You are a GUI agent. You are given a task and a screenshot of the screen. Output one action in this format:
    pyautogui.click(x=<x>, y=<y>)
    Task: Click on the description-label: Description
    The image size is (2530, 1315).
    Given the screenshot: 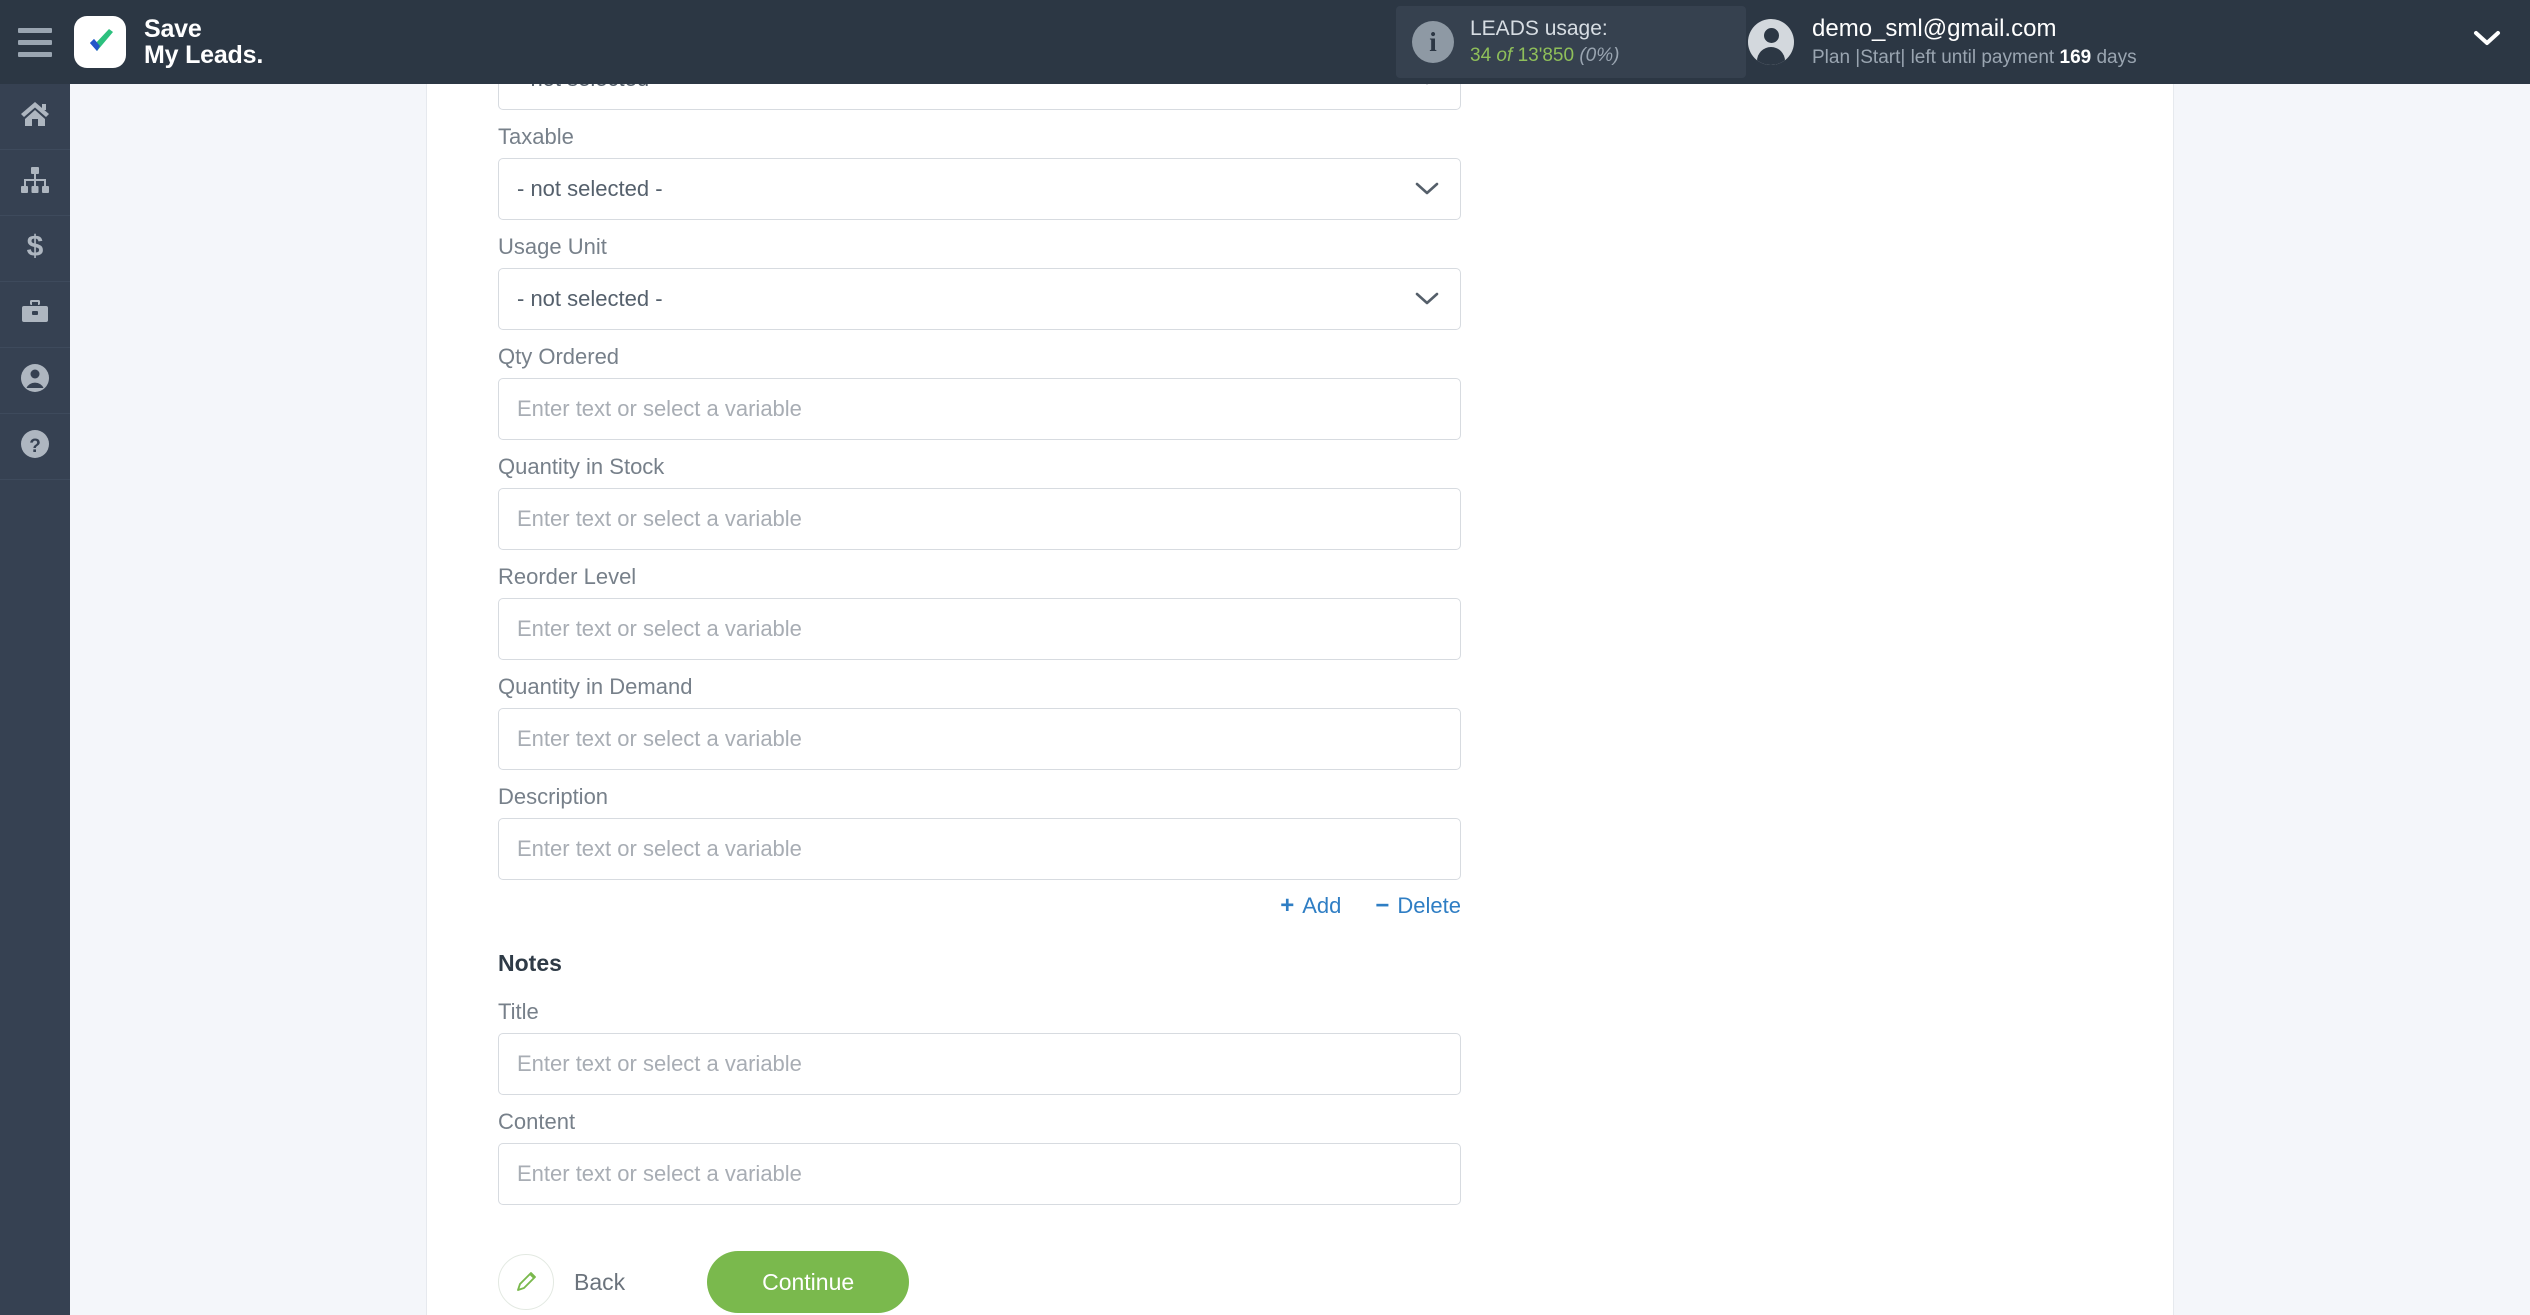 What is the action you would take?
    pyautogui.click(x=553, y=796)
    